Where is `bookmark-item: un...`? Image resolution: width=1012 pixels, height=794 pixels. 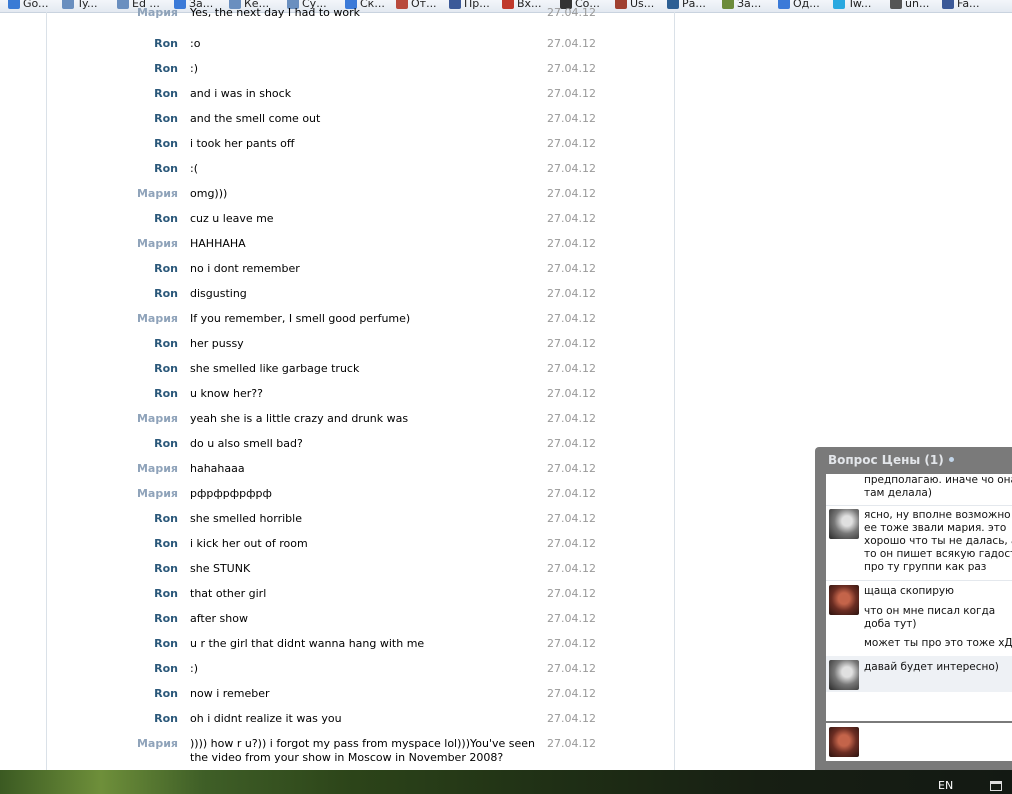 bookmark-item: un... is located at coordinates (909, 5).